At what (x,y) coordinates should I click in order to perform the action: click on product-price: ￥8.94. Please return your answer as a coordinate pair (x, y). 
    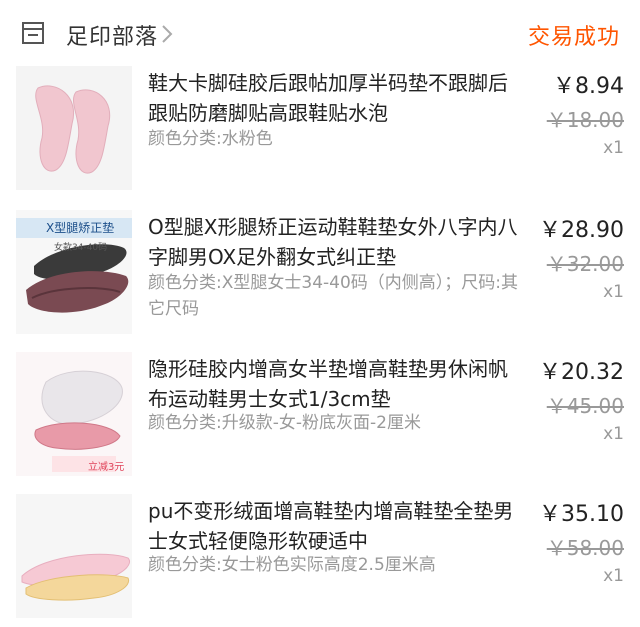
    Looking at the image, I should click on (588, 86).